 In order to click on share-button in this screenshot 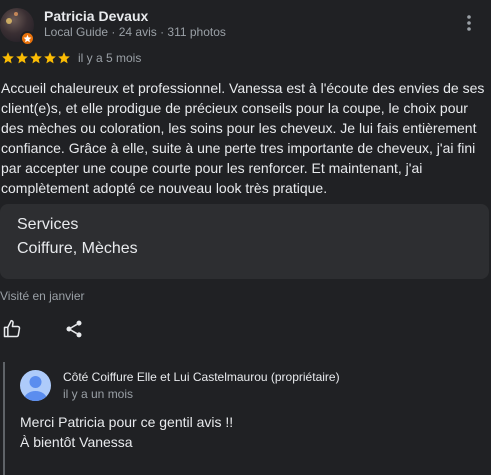, I will do `click(74, 329)`.